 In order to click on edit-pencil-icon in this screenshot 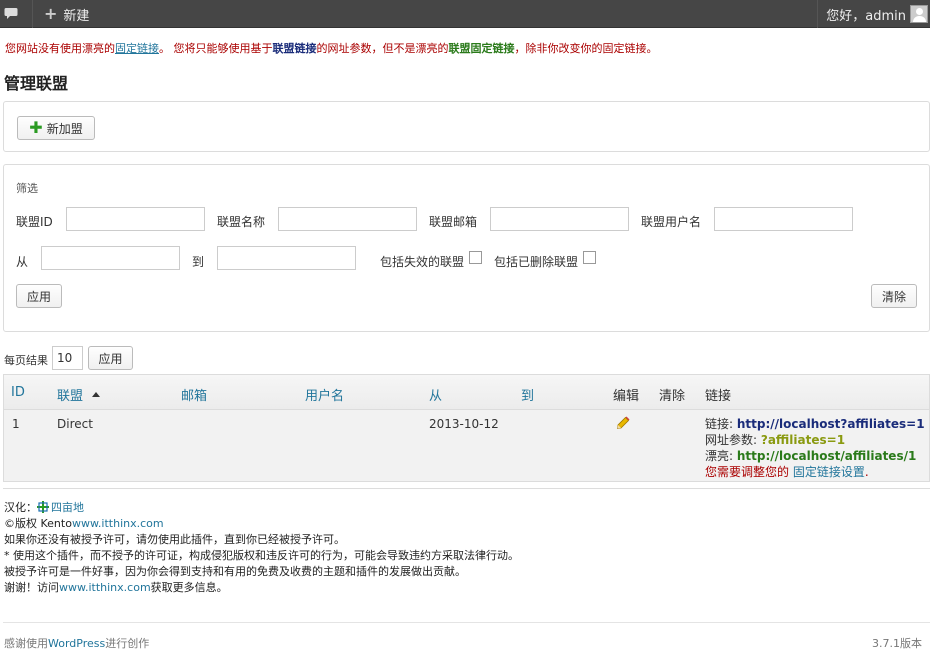, I will do `click(623, 423)`.